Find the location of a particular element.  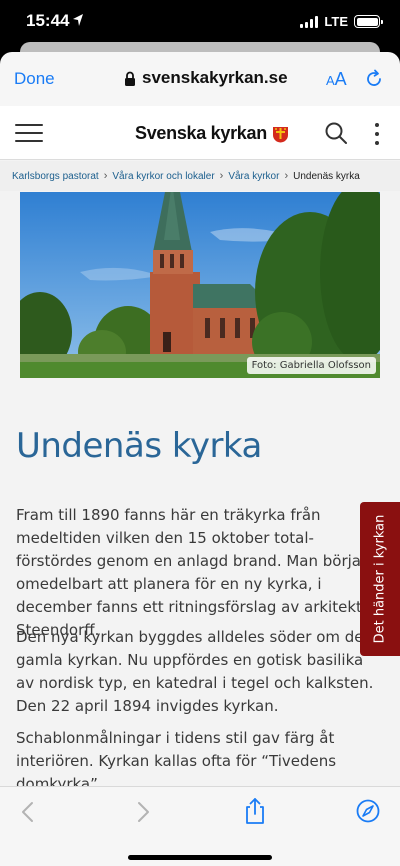

reload-icon is located at coordinates (374, 79).